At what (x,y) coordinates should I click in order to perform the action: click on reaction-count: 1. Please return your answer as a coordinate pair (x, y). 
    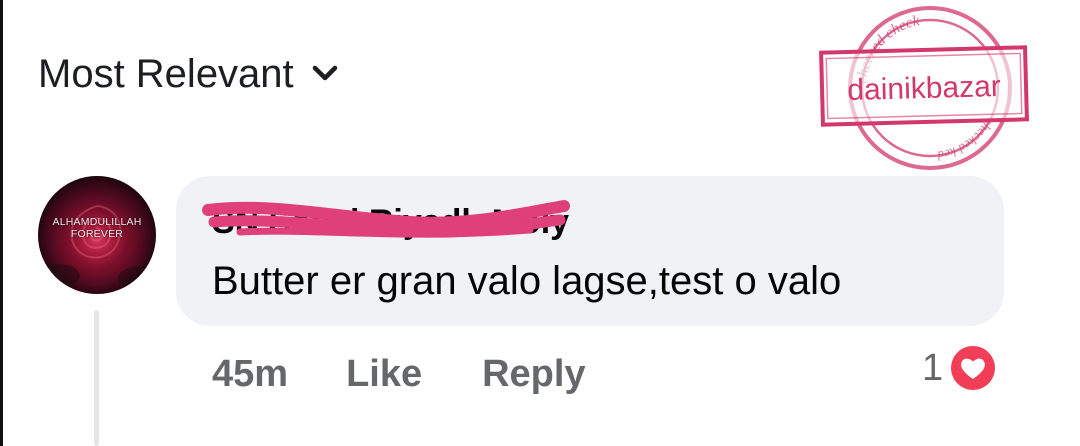
    Looking at the image, I should click on (933, 367).